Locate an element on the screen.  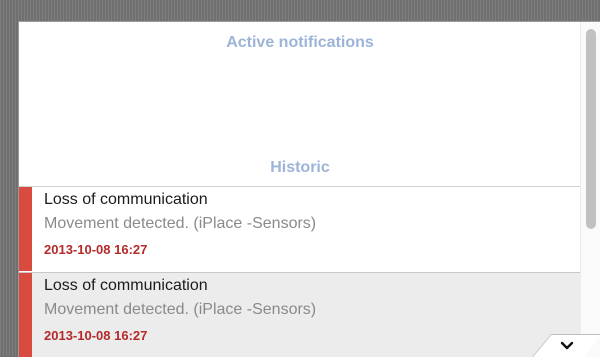
active-notifications-heading: Active notifications is located at coordinates (300, 42).